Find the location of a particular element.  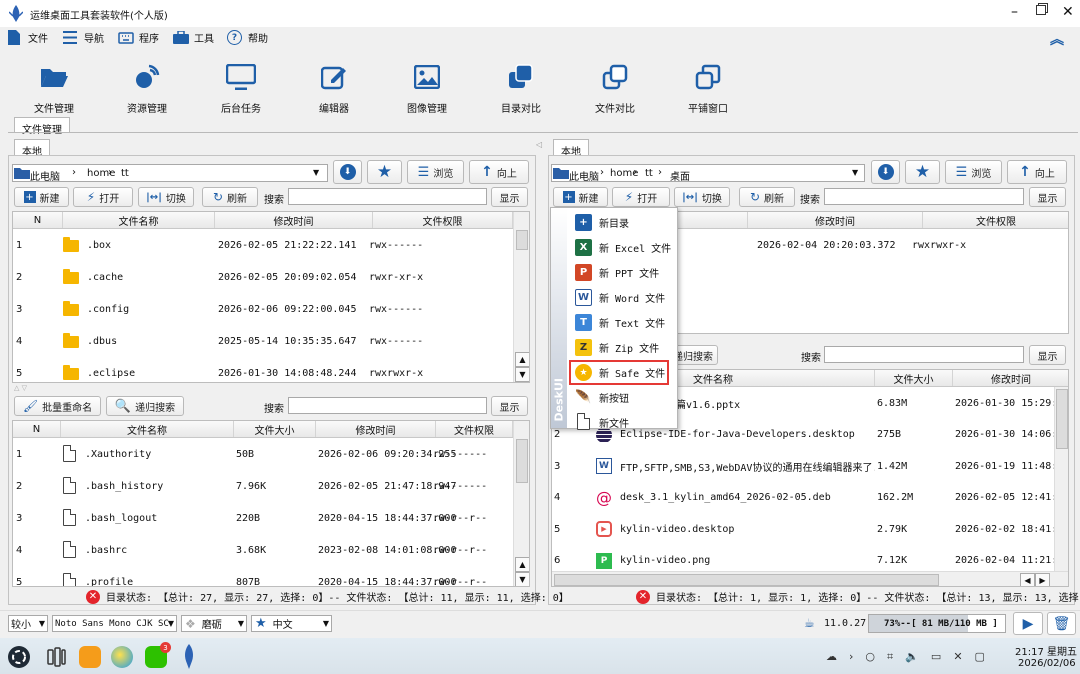

right-path-seg-desktop: 桌面 is located at coordinates (680, 175).